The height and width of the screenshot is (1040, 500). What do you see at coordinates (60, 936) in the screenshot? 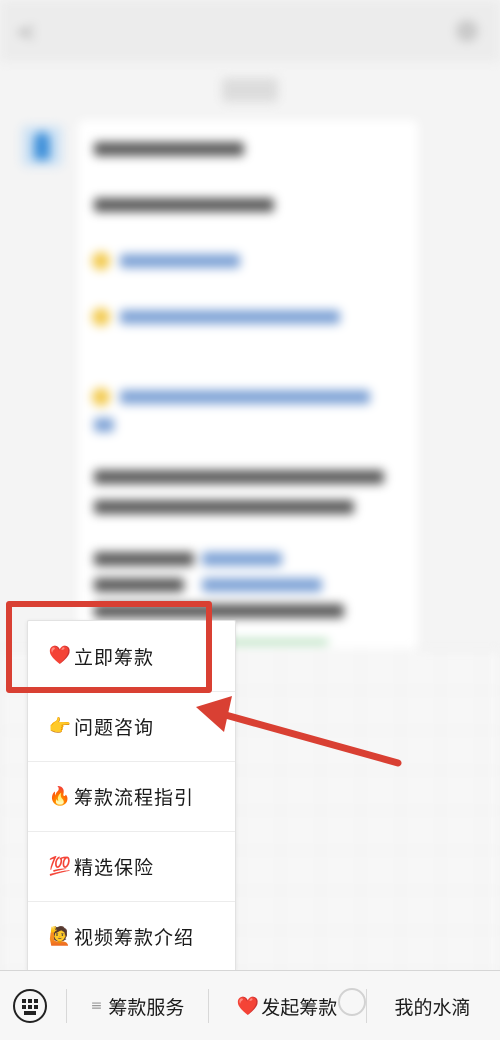
I see `raising-hand-icon: 🙋` at bounding box center [60, 936].